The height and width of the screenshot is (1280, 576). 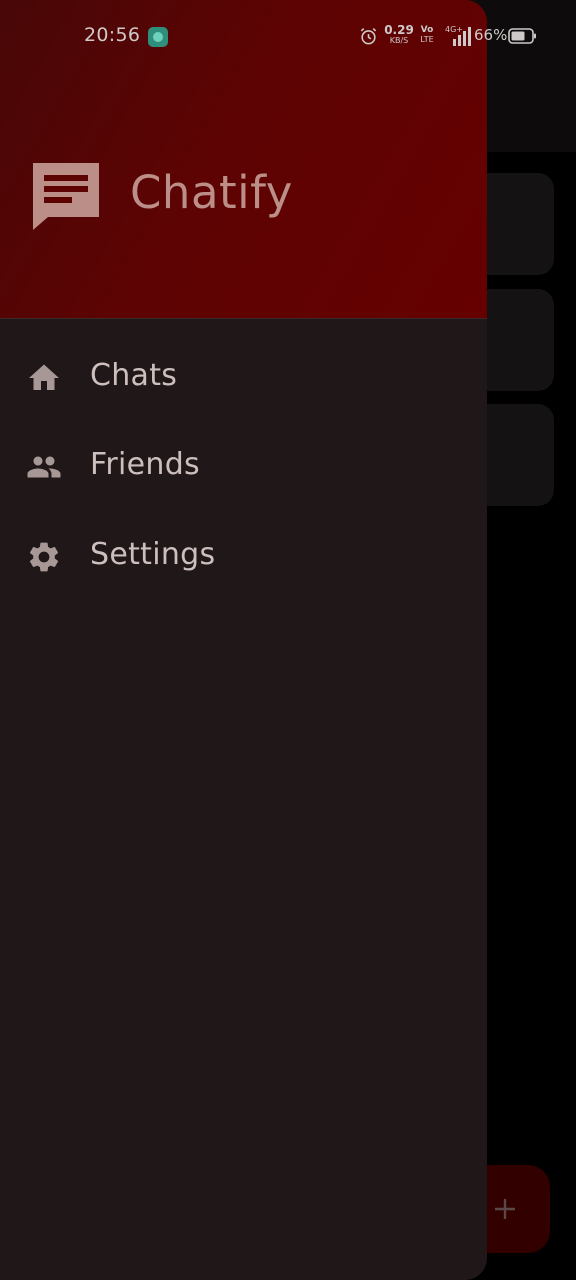 What do you see at coordinates (243, 378) in the screenshot?
I see `nav-item-chats: Chats` at bounding box center [243, 378].